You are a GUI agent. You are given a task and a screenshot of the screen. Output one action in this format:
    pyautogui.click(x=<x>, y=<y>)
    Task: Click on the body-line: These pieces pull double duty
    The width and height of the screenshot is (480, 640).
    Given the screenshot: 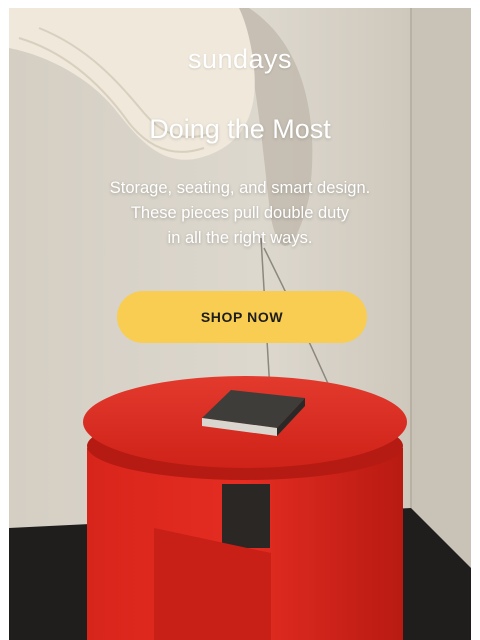 What is the action you would take?
    pyautogui.click(x=240, y=213)
    